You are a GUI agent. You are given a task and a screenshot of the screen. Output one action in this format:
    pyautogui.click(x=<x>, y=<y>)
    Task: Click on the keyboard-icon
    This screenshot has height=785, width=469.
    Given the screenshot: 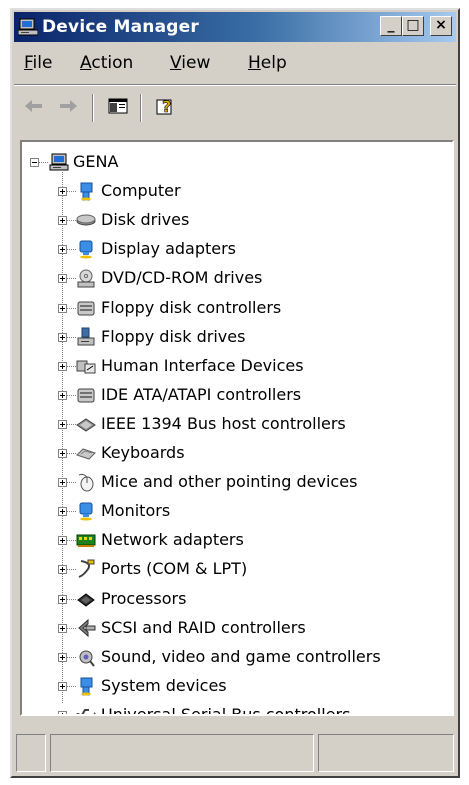 What is the action you would take?
    pyautogui.click(x=86, y=454)
    